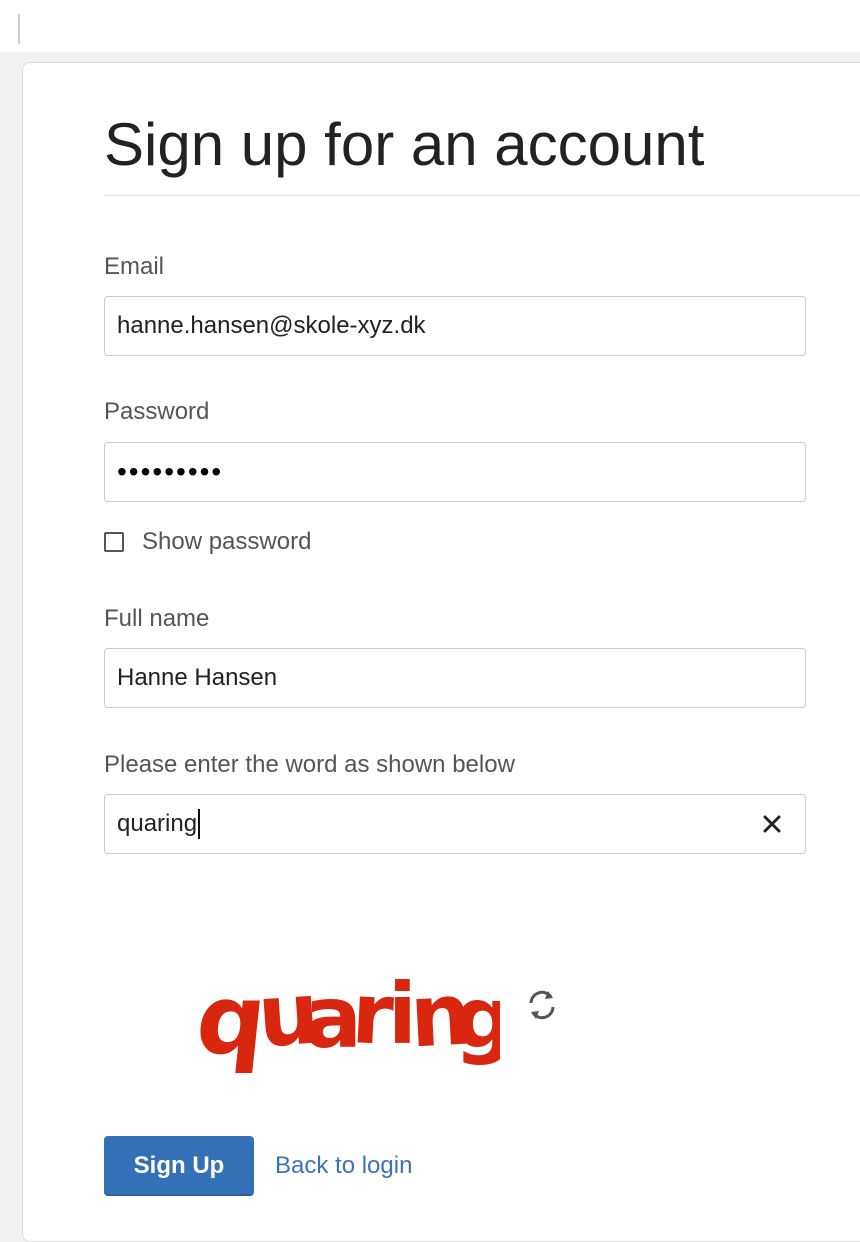 This screenshot has width=860, height=1242. Describe the element at coordinates (226, 542) in the screenshot. I see `show-password-label: Show password` at that location.